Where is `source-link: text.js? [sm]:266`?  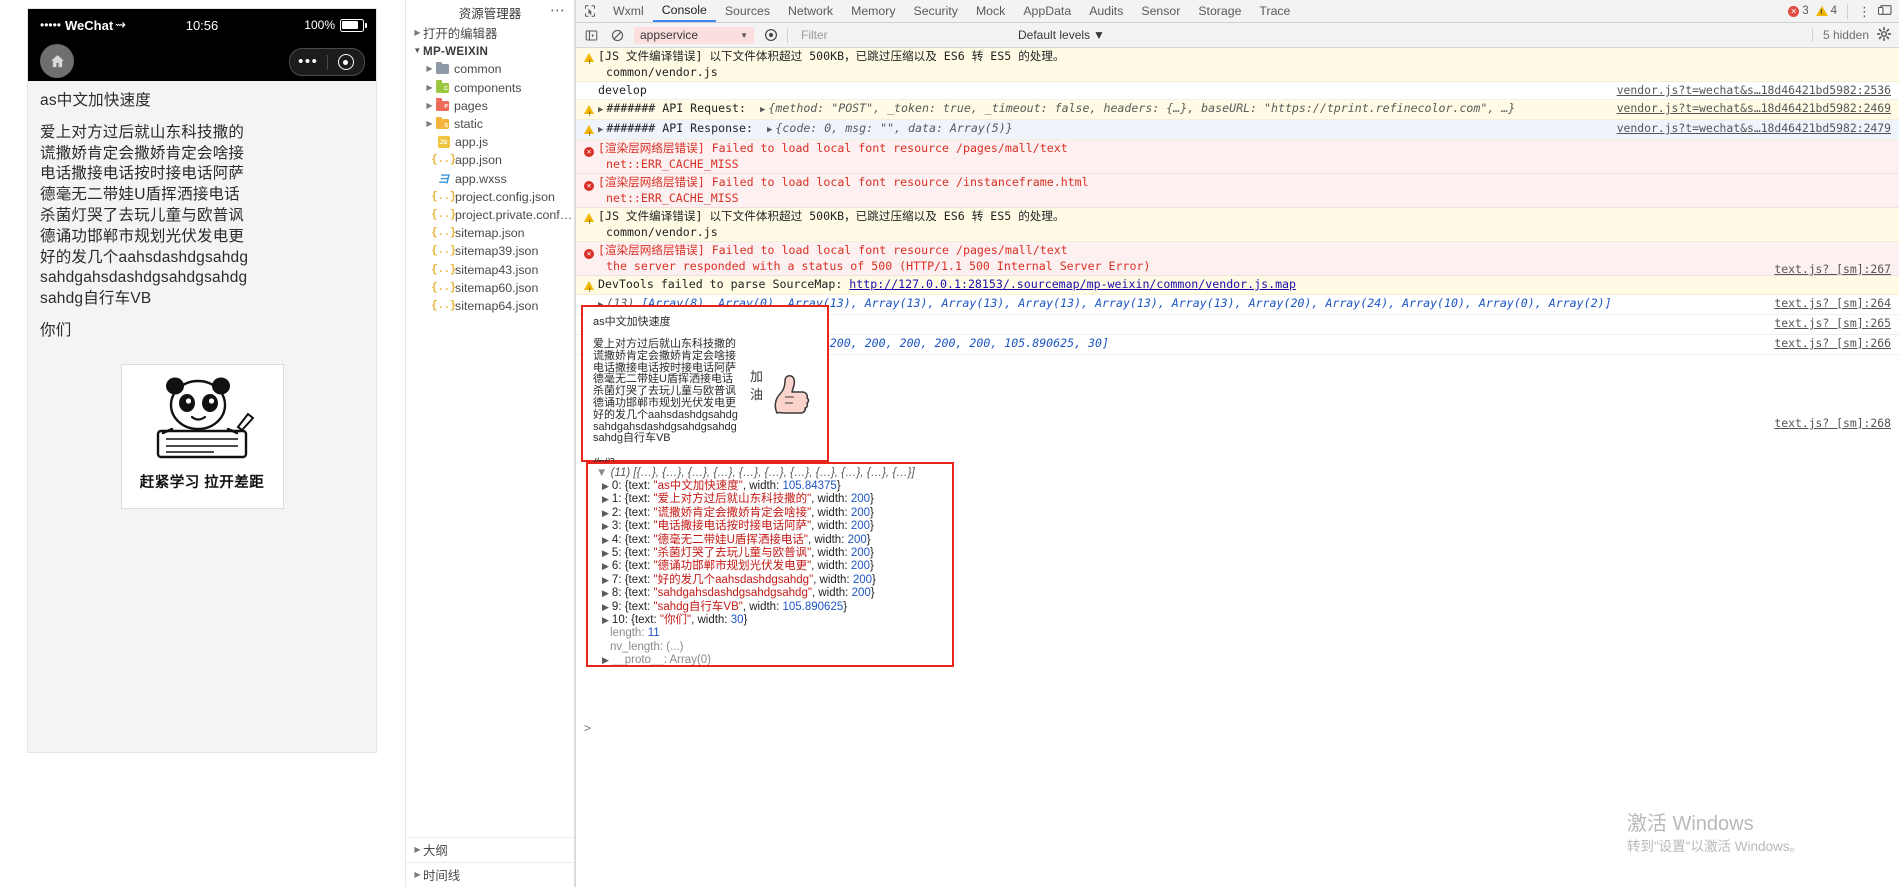
source-link: text.js? [sm]:266 is located at coordinates (1832, 343).